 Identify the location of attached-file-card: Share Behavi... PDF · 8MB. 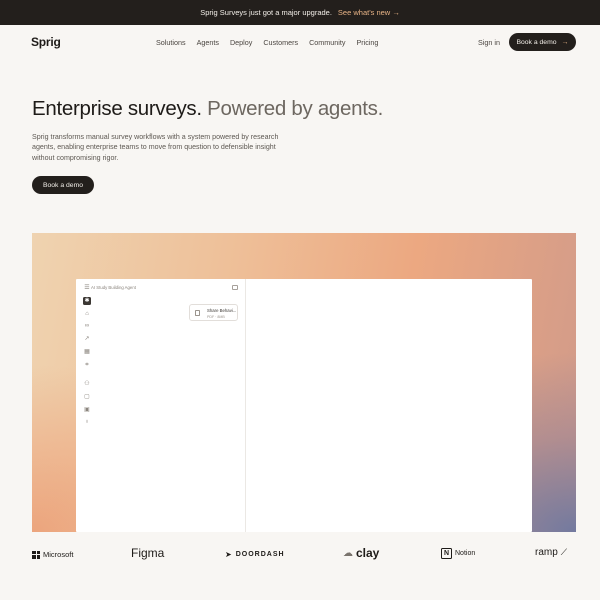
(213, 312).